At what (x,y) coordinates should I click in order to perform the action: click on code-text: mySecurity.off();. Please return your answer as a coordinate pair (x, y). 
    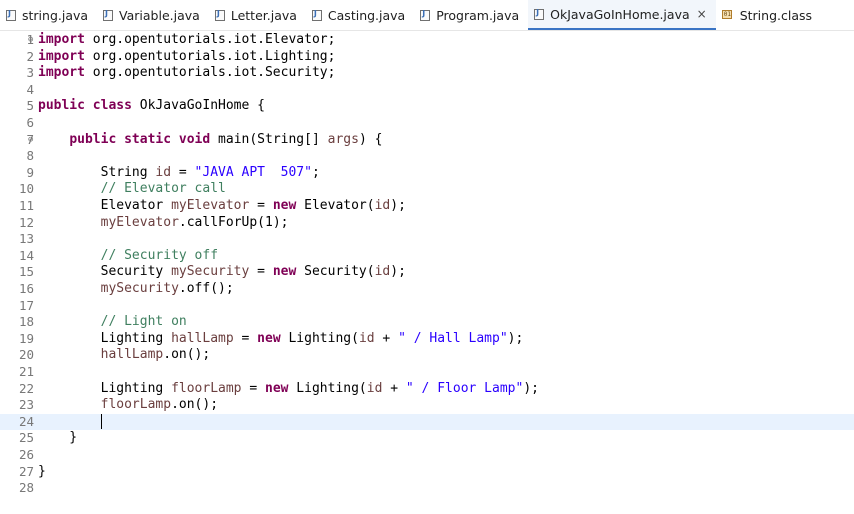
    Looking at the image, I should click on (136, 289).